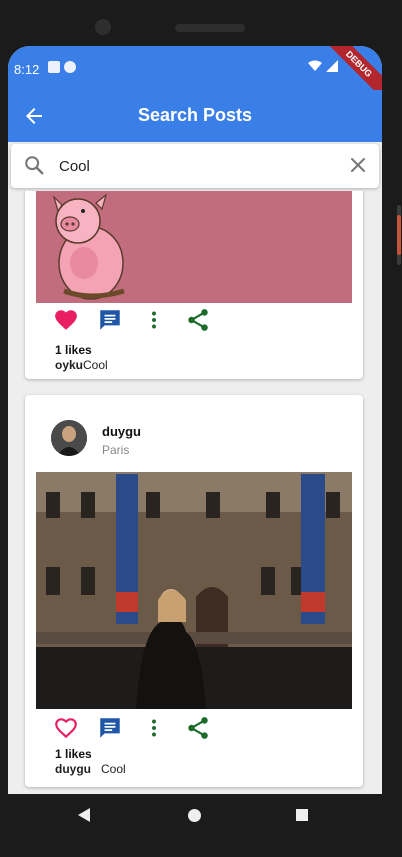  I want to click on nav-recents-icon, so click(302, 815).